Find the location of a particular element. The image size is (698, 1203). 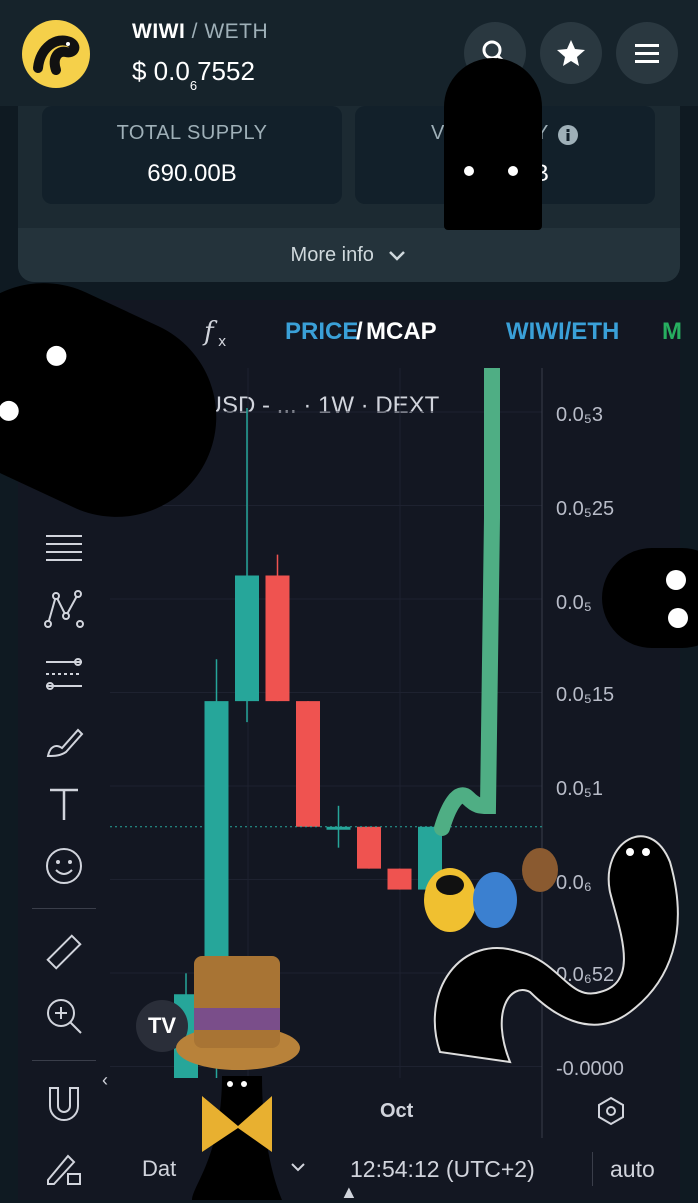

auto-scale-toggle: auto is located at coordinates (632, 1169).